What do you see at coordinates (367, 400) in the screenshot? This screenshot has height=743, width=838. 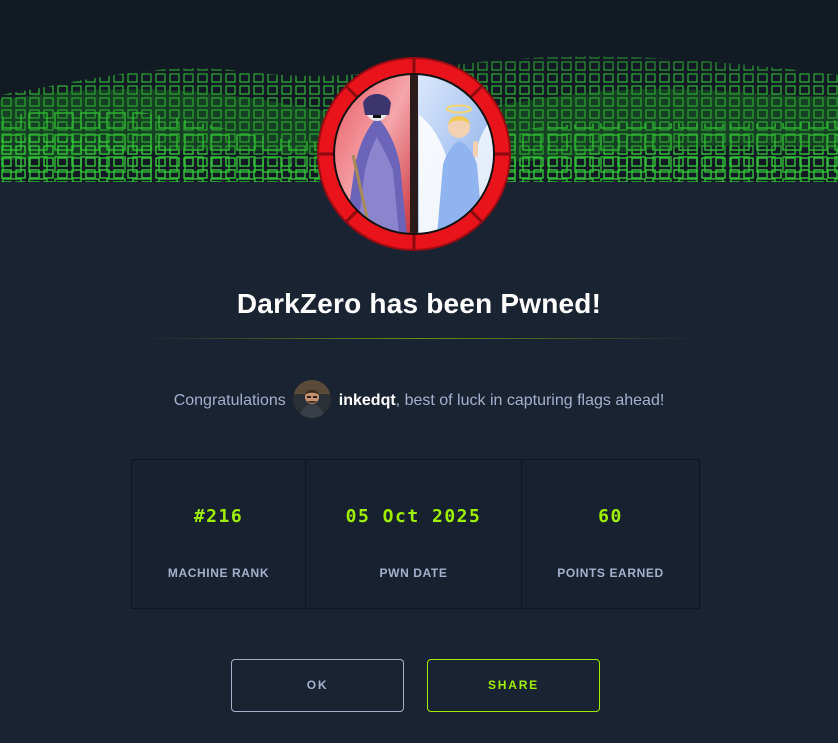 I see `username-link: inkedqt` at bounding box center [367, 400].